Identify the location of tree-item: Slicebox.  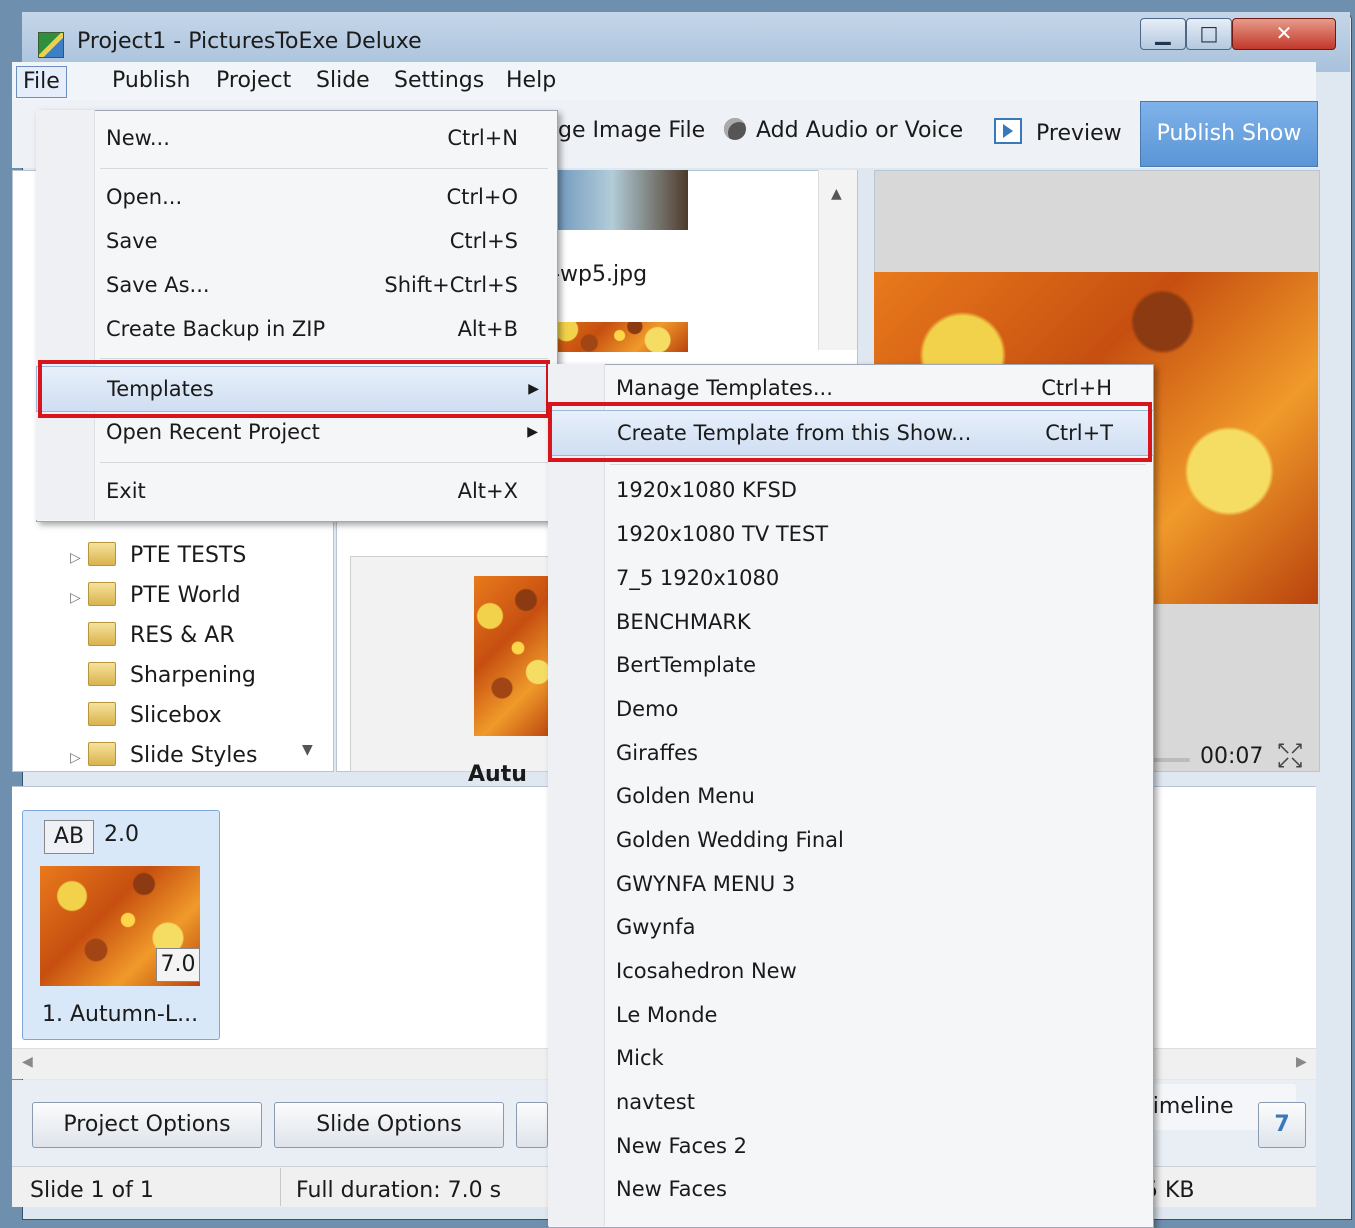
(146, 716).